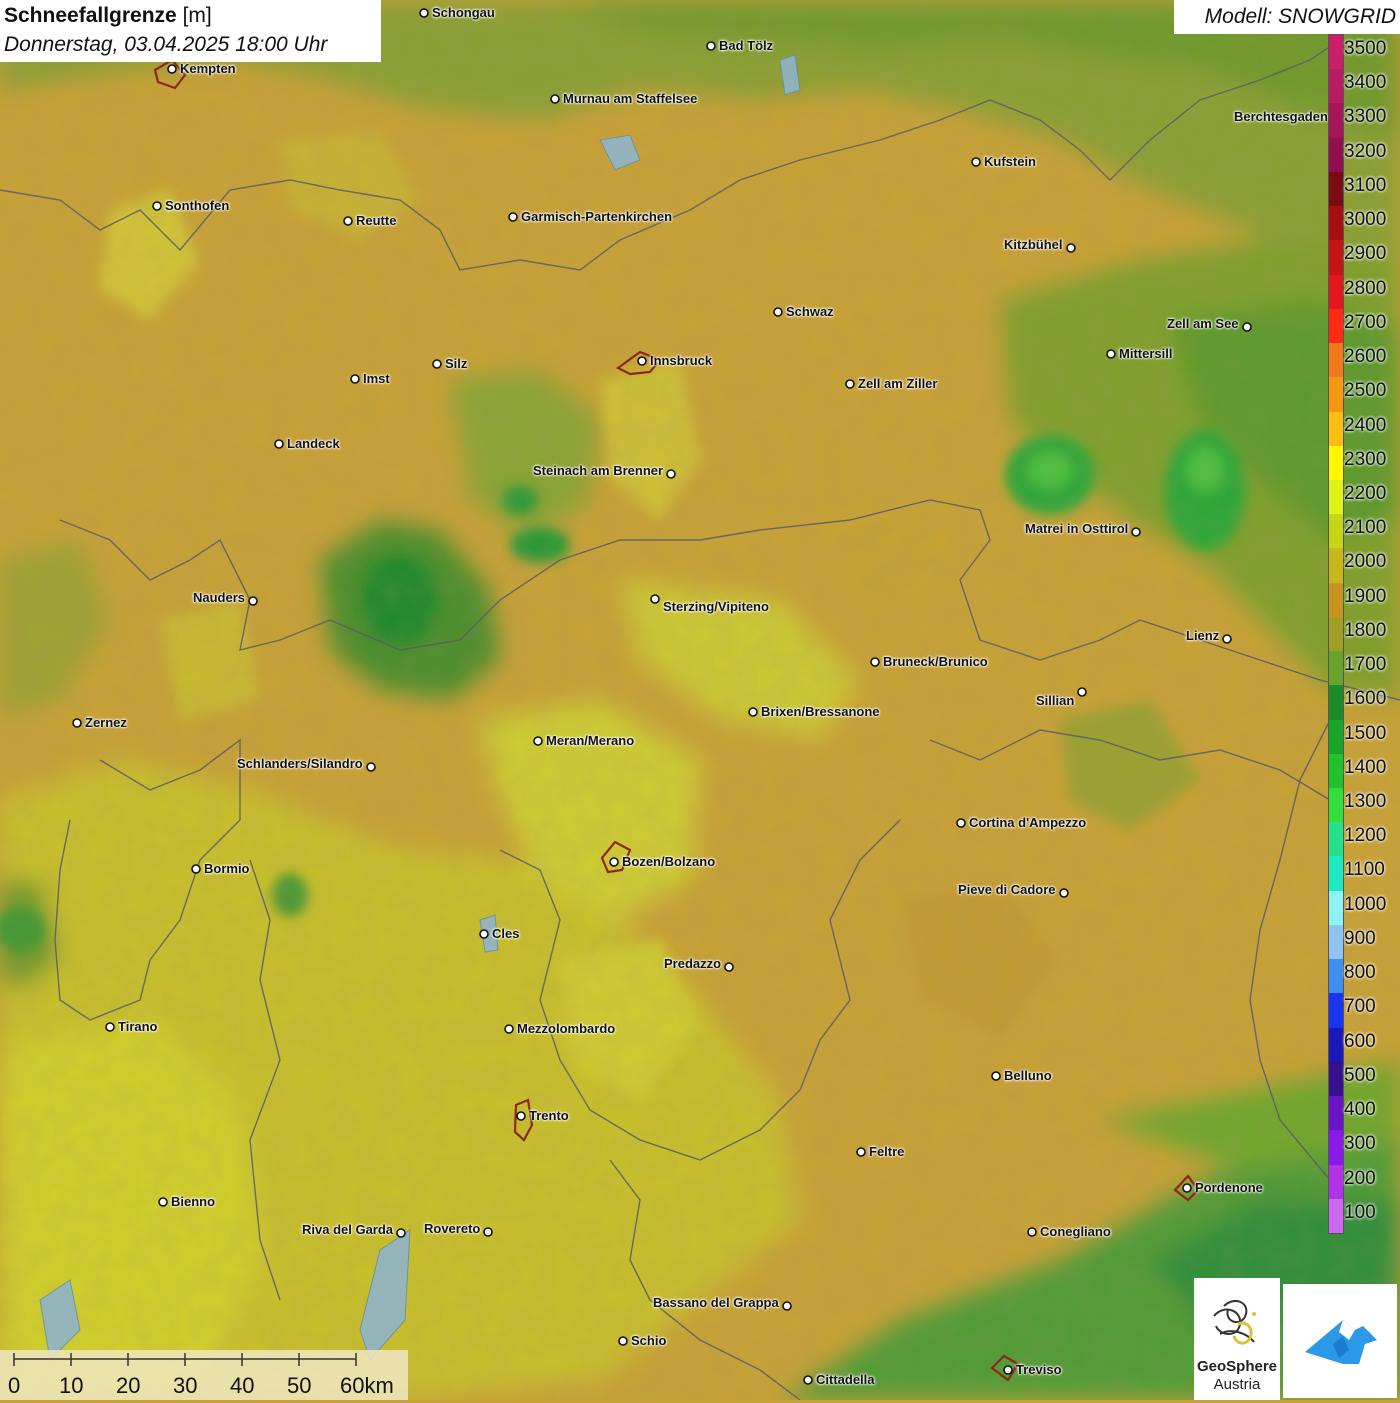 Image resolution: width=1400 pixels, height=1403 pixels. What do you see at coordinates (138, 1026) in the screenshot?
I see `city-label: Tirano` at bounding box center [138, 1026].